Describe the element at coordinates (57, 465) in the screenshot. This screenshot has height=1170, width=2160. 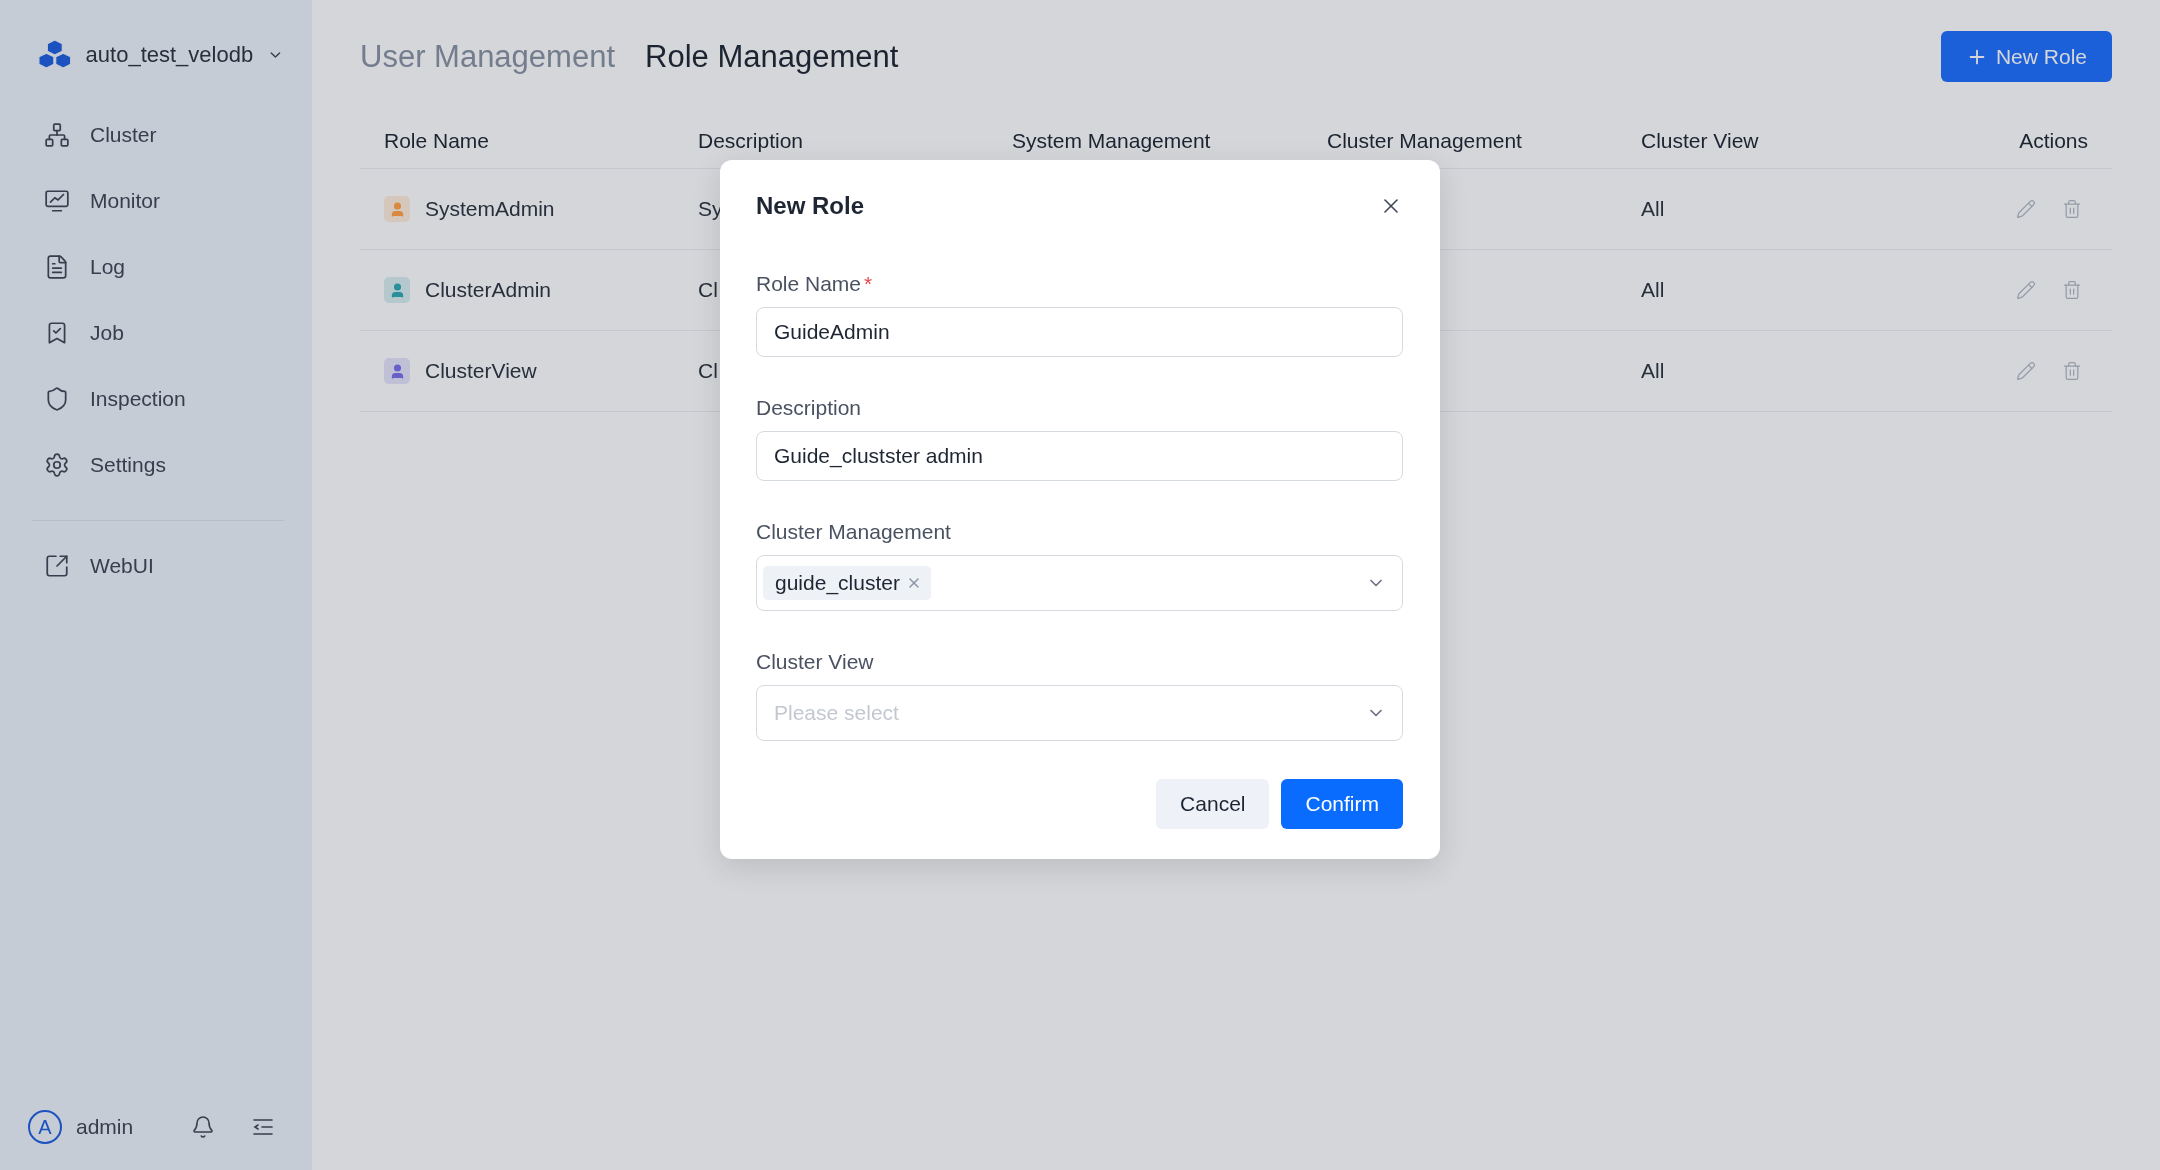
I see `settings-icon` at that location.